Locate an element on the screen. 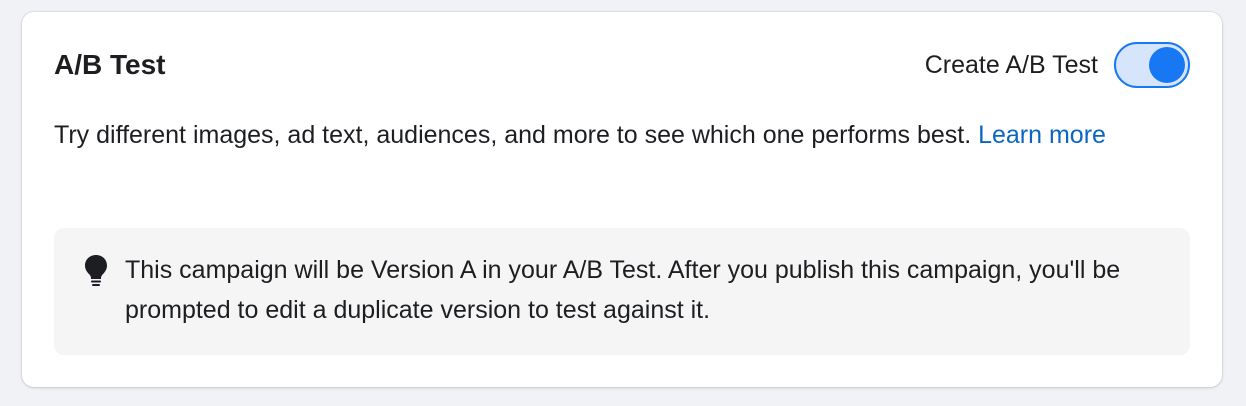 This screenshot has width=1246, height=406. create-ab-test-toggle is located at coordinates (1152, 65).